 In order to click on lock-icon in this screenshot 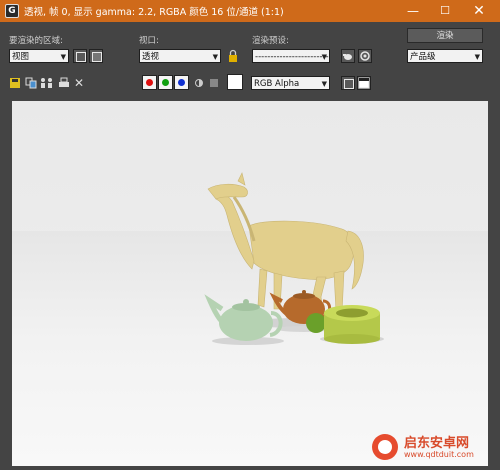, I will do `click(233, 55)`.